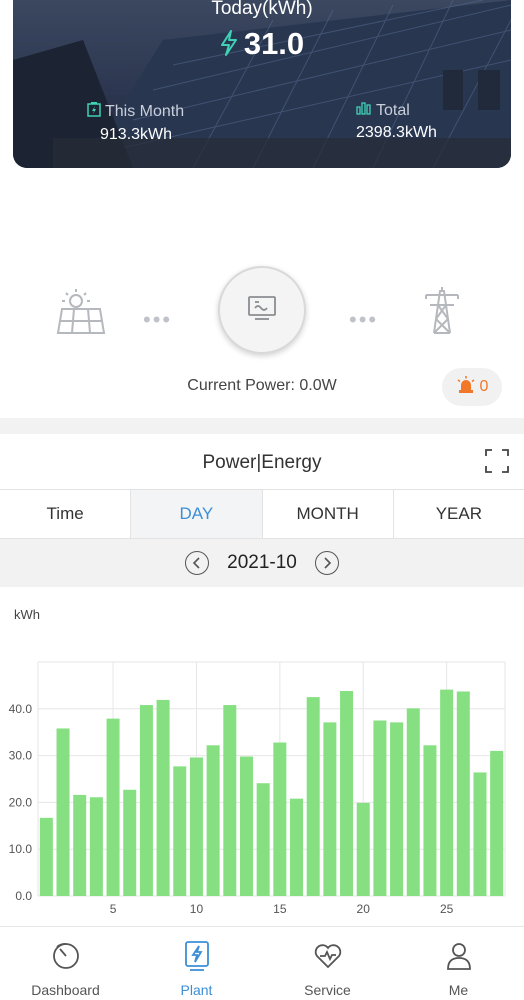 This screenshot has width=524, height=1000. I want to click on this-month-label: This Month, so click(145, 111).